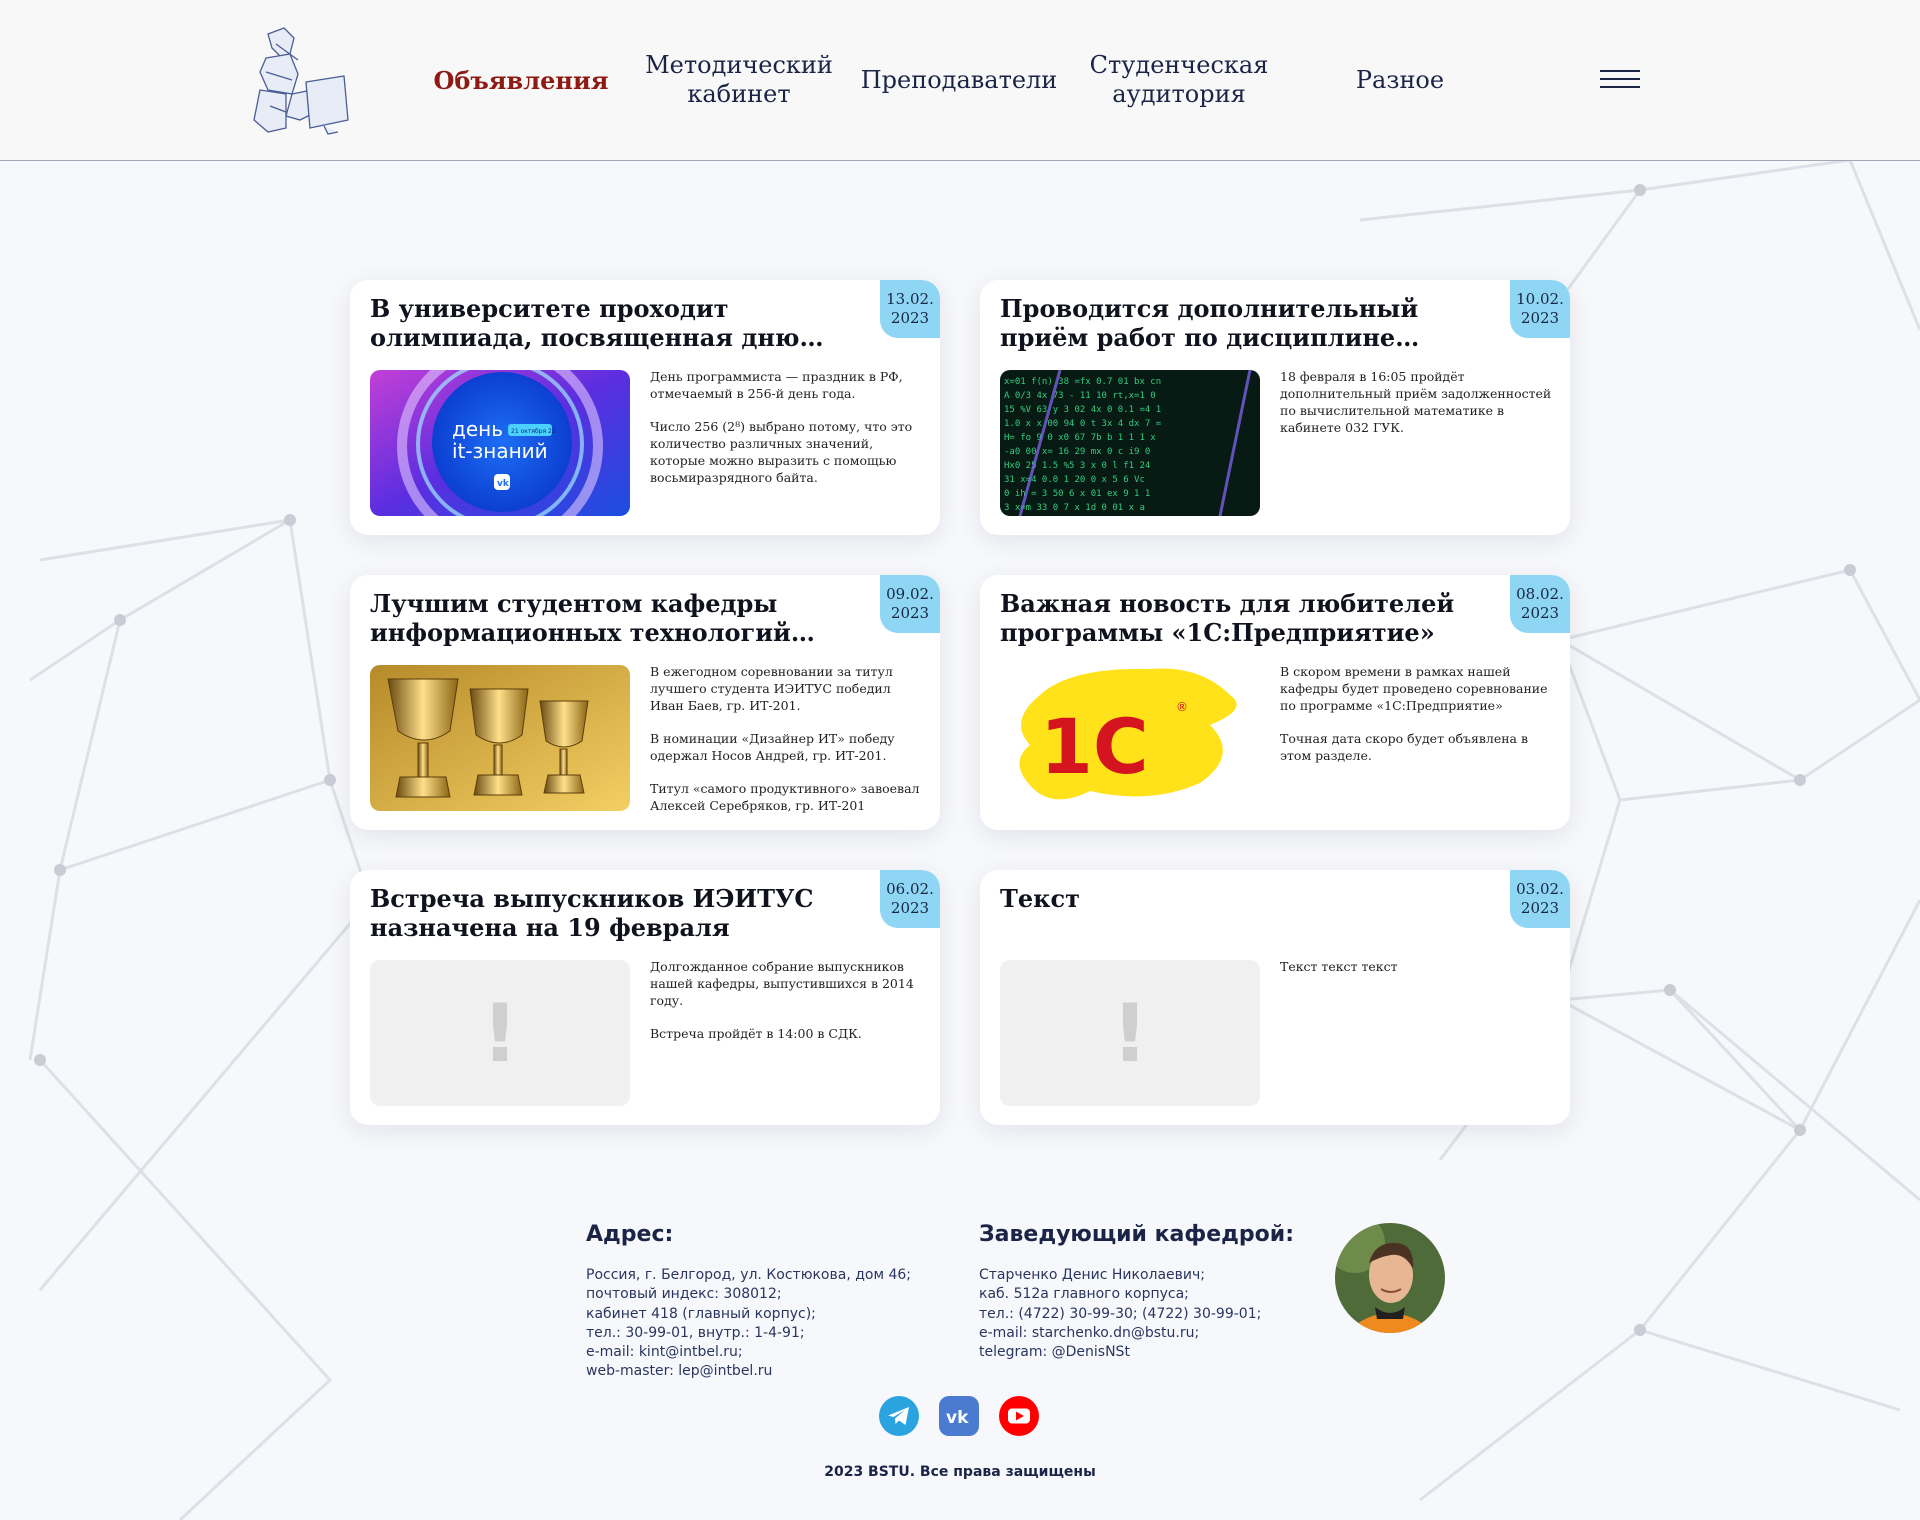 The width and height of the screenshot is (1920, 1520). What do you see at coordinates (1179, 80) in the screenshot?
I see `nav-student-audience: Студенческая аудитория` at bounding box center [1179, 80].